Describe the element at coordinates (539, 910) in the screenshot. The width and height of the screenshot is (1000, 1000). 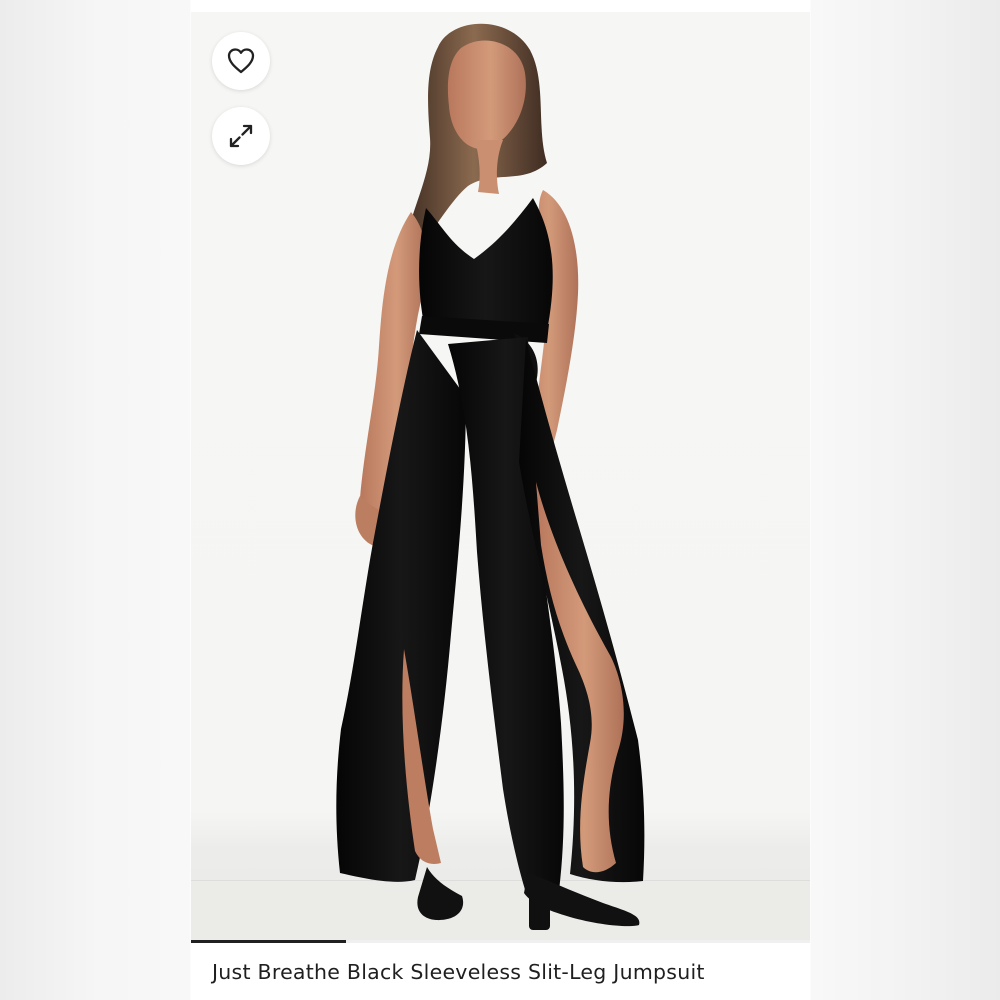
I see `right-heel` at that location.